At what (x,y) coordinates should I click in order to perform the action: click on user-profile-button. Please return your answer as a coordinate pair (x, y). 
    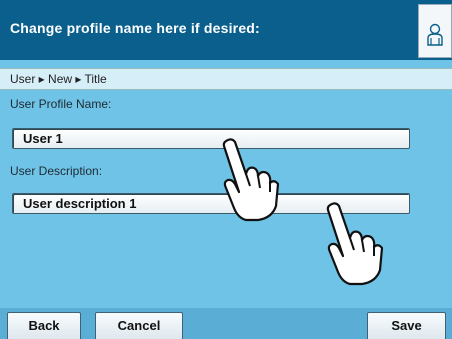
    Looking at the image, I should click on (435, 31).